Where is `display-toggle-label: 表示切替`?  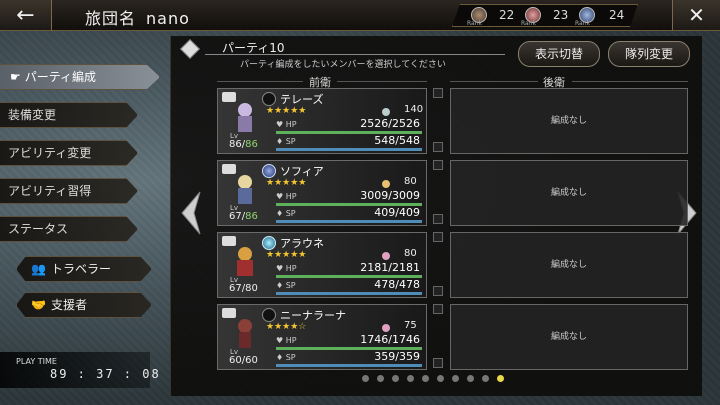 display-toggle-label: 表示切替 is located at coordinates (558, 54).